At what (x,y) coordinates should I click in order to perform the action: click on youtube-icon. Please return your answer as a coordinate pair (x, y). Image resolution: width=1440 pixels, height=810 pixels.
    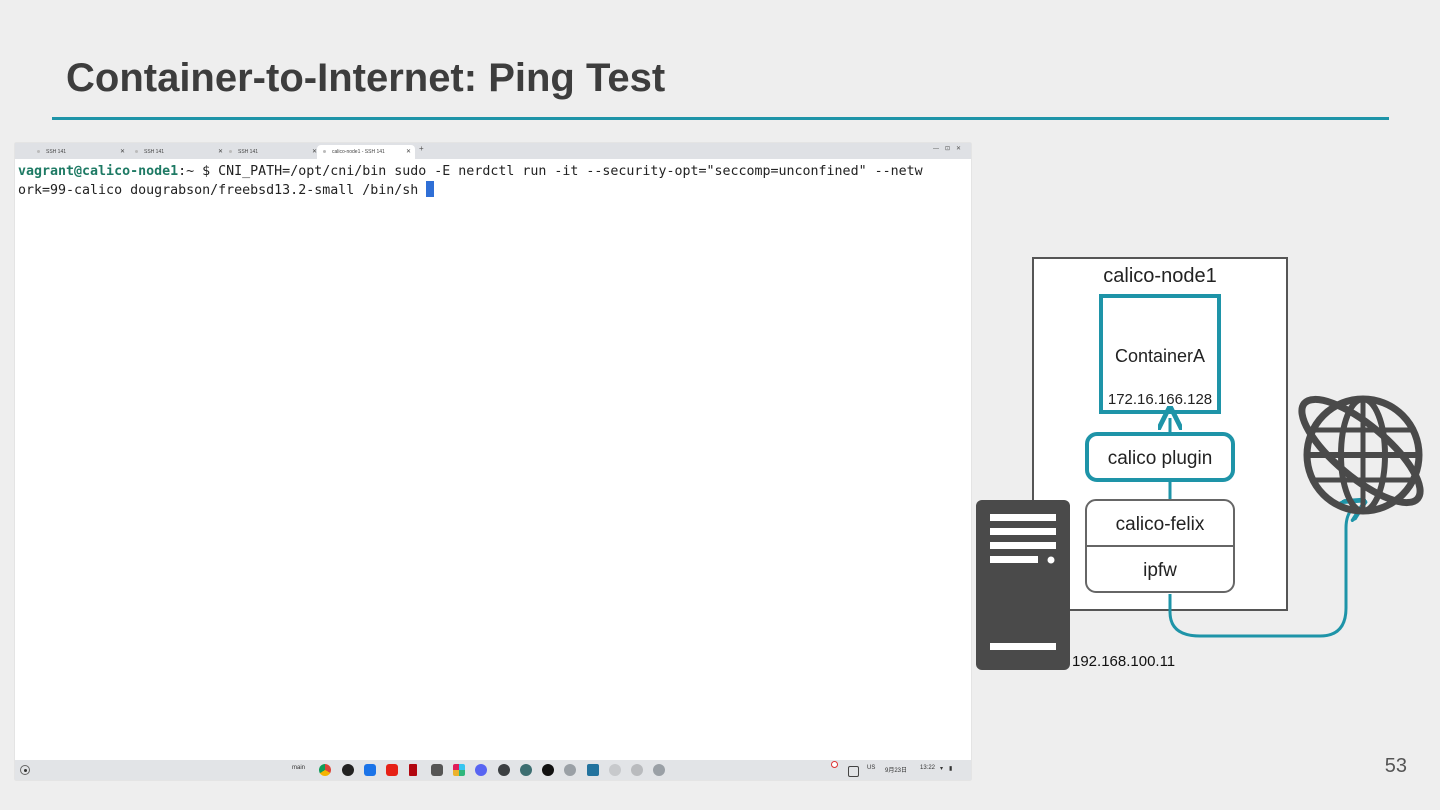
    Looking at the image, I should click on (392, 770).